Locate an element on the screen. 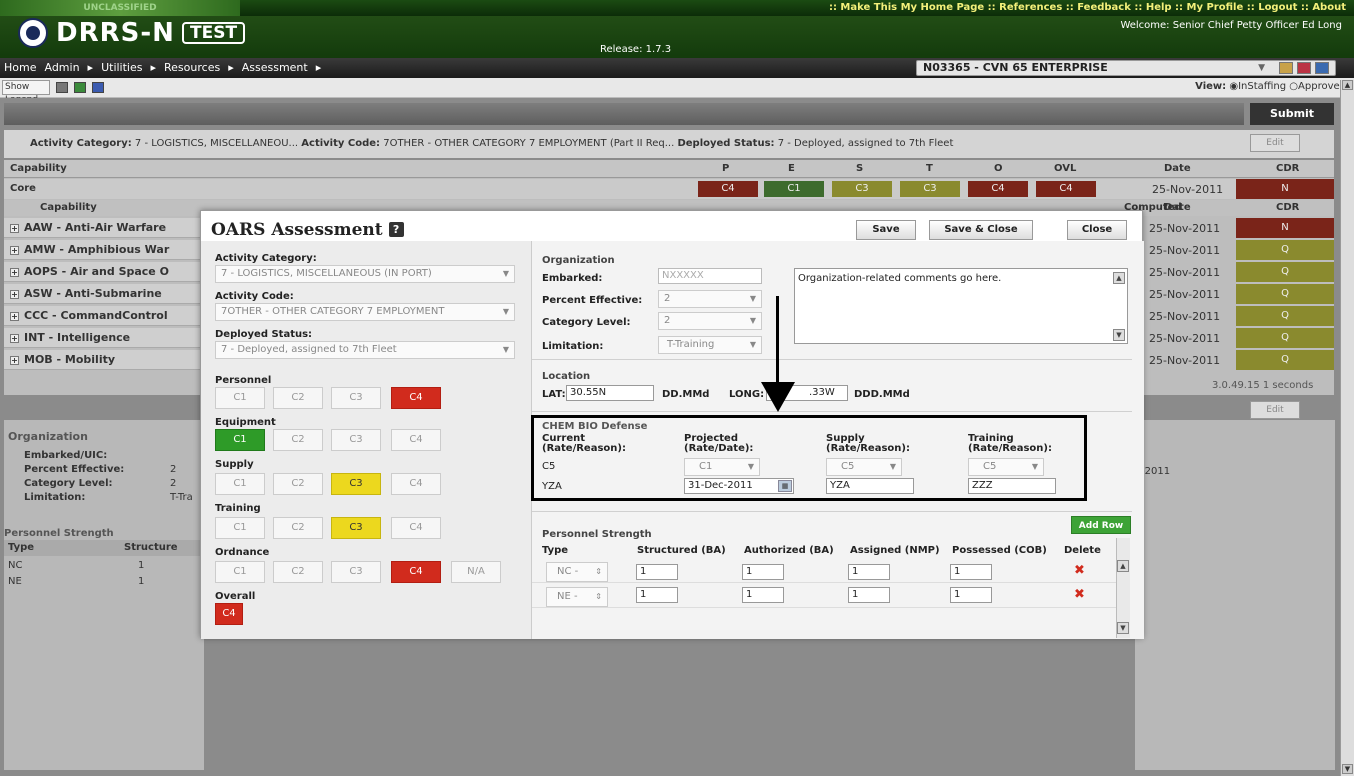 This screenshot has width=1354, height=776. excel-icon is located at coordinates (80, 87).